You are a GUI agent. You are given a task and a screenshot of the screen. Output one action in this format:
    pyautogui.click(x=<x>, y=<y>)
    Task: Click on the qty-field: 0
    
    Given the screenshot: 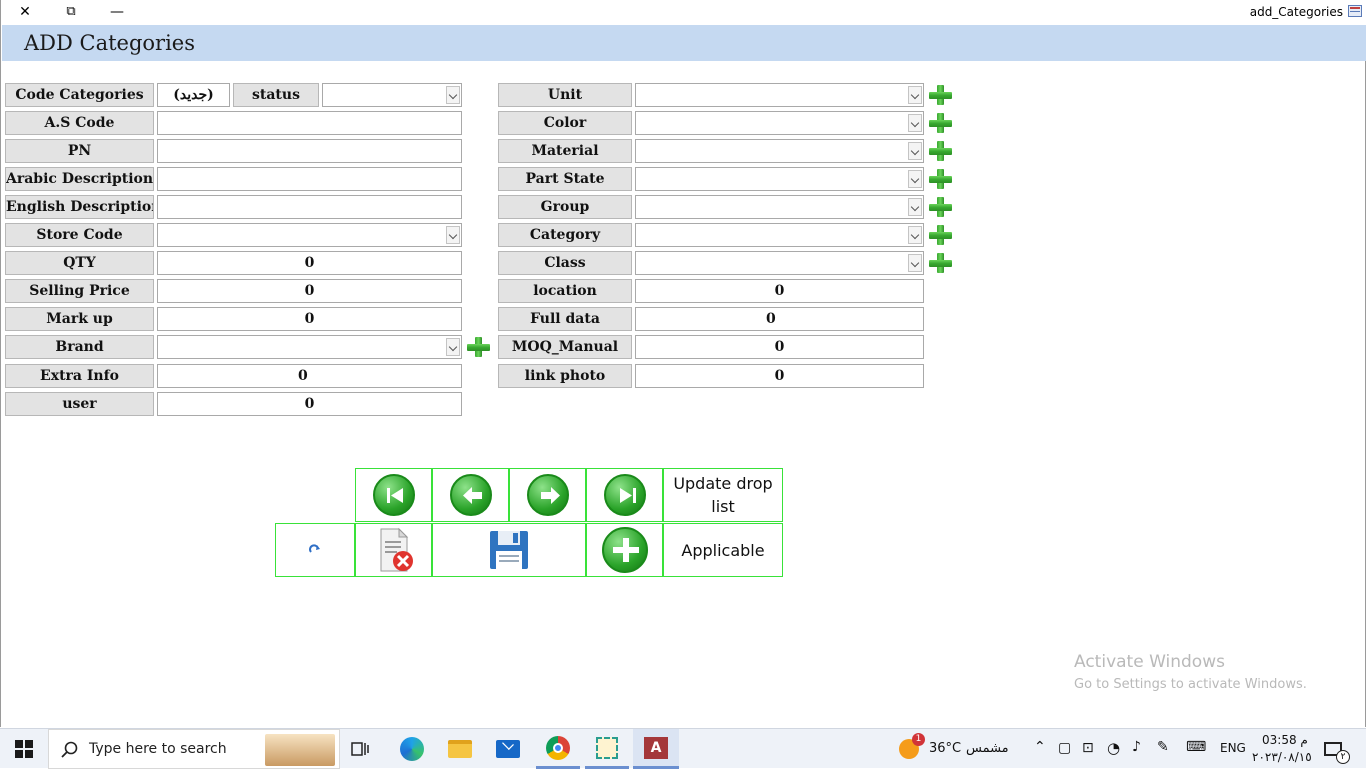 What is the action you would take?
    pyautogui.click(x=309, y=263)
    